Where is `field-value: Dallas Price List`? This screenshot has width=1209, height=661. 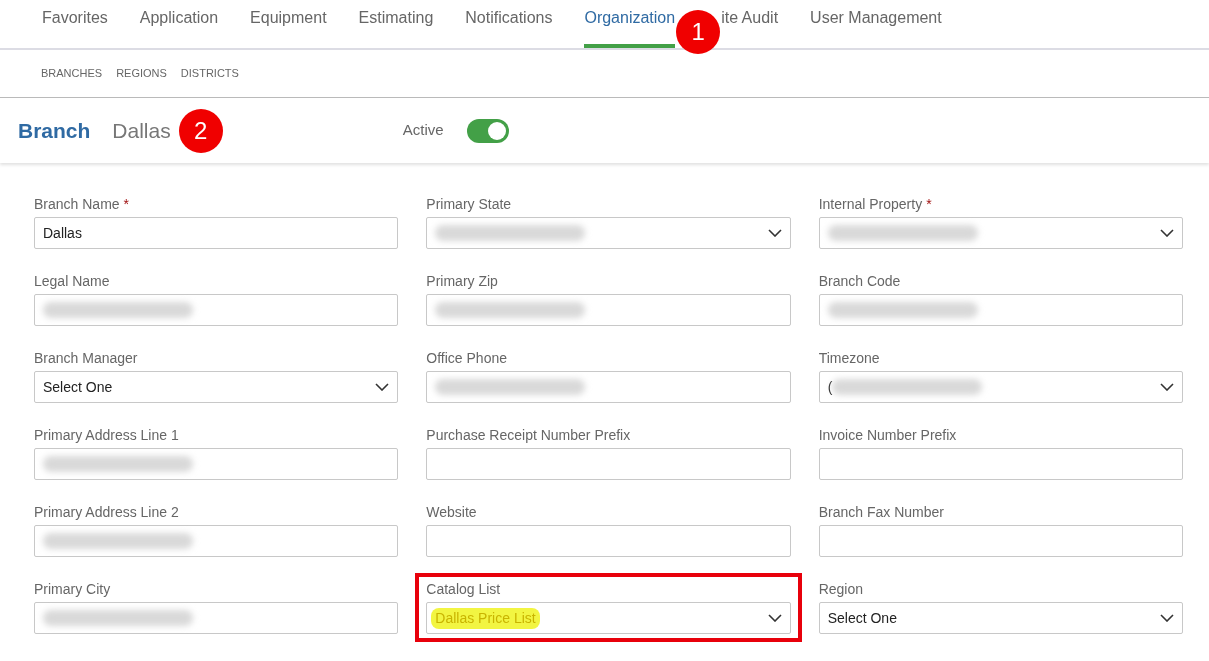 field-value: Dallas Price List is located at coordinates (485, 618).